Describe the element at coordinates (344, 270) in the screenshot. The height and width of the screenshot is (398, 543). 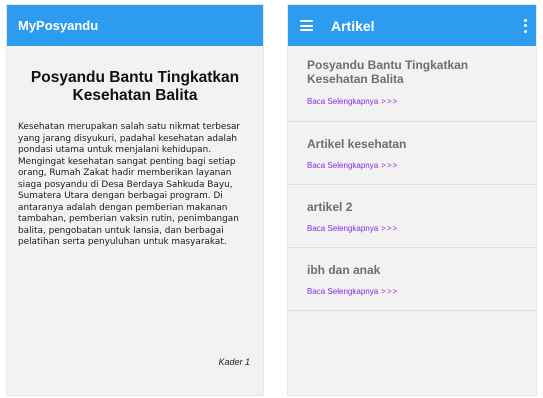
I see `article-item-title: ibh dan anak` at that location.